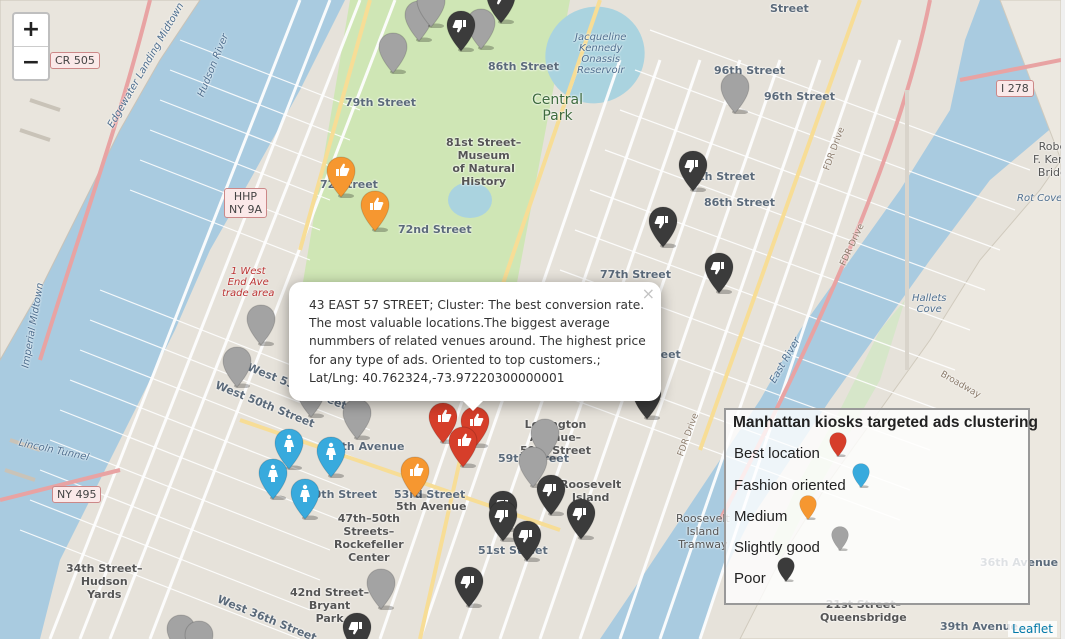 The width and height of the screenshot is (1065, 639). What do you see at coordinates (484, 162) in the screenshot?
I see `museum-station-label: 81st Street– Museum of Natural History` at bounding box center [484, 162].